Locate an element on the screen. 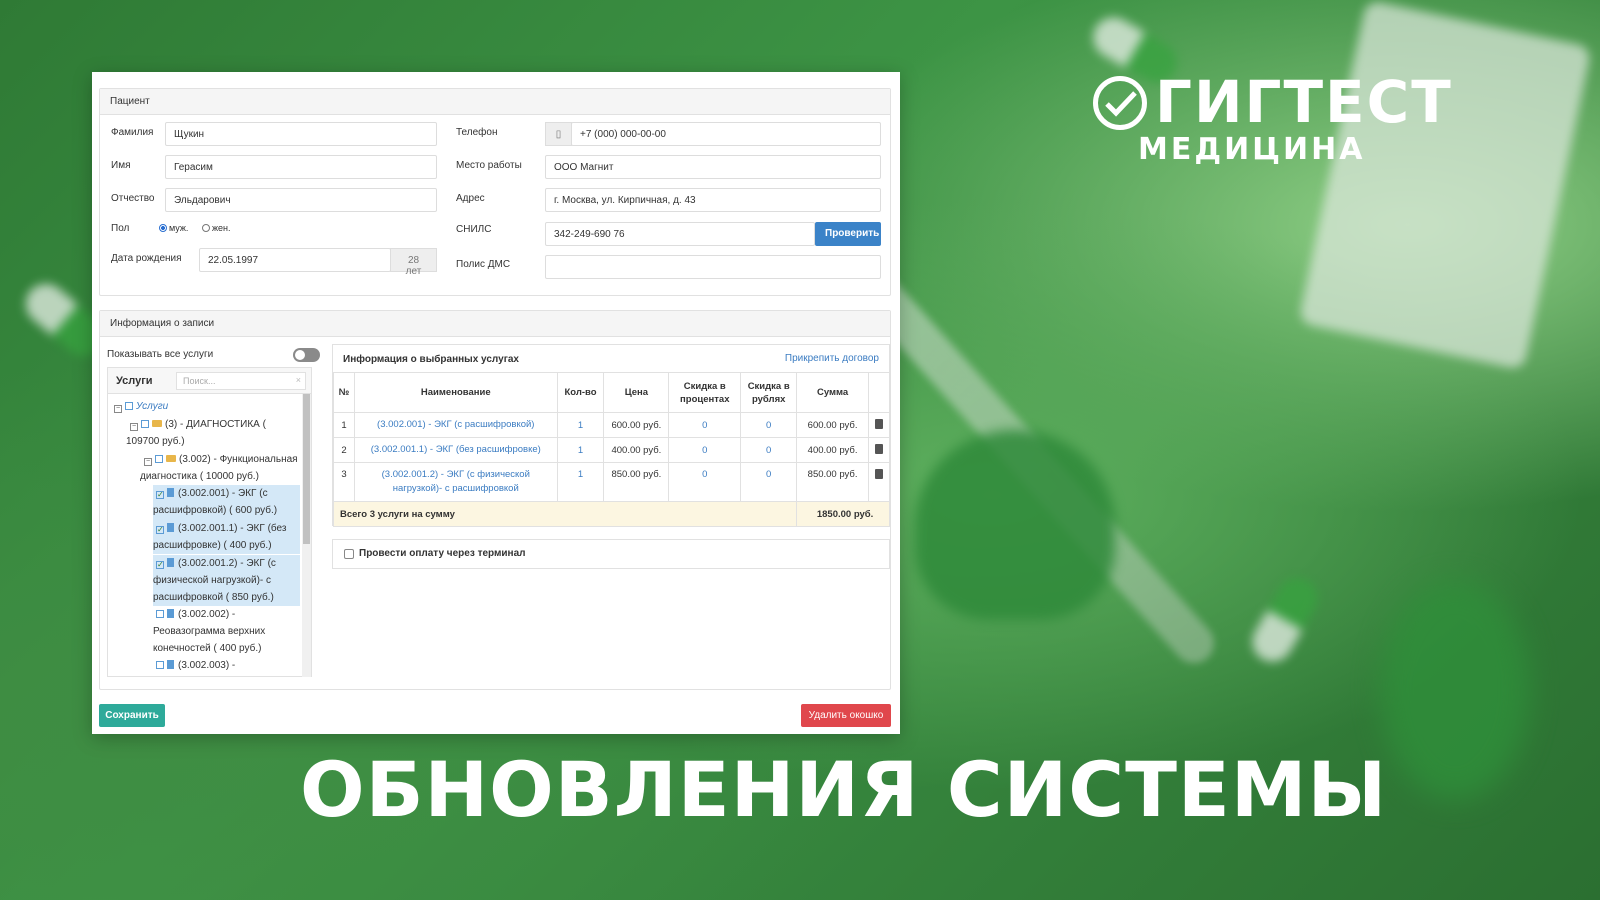 The height and width of the screenshot is (900, 1600). col-discount-pct: Скидка в процентах is located at coordinates (705, 392).